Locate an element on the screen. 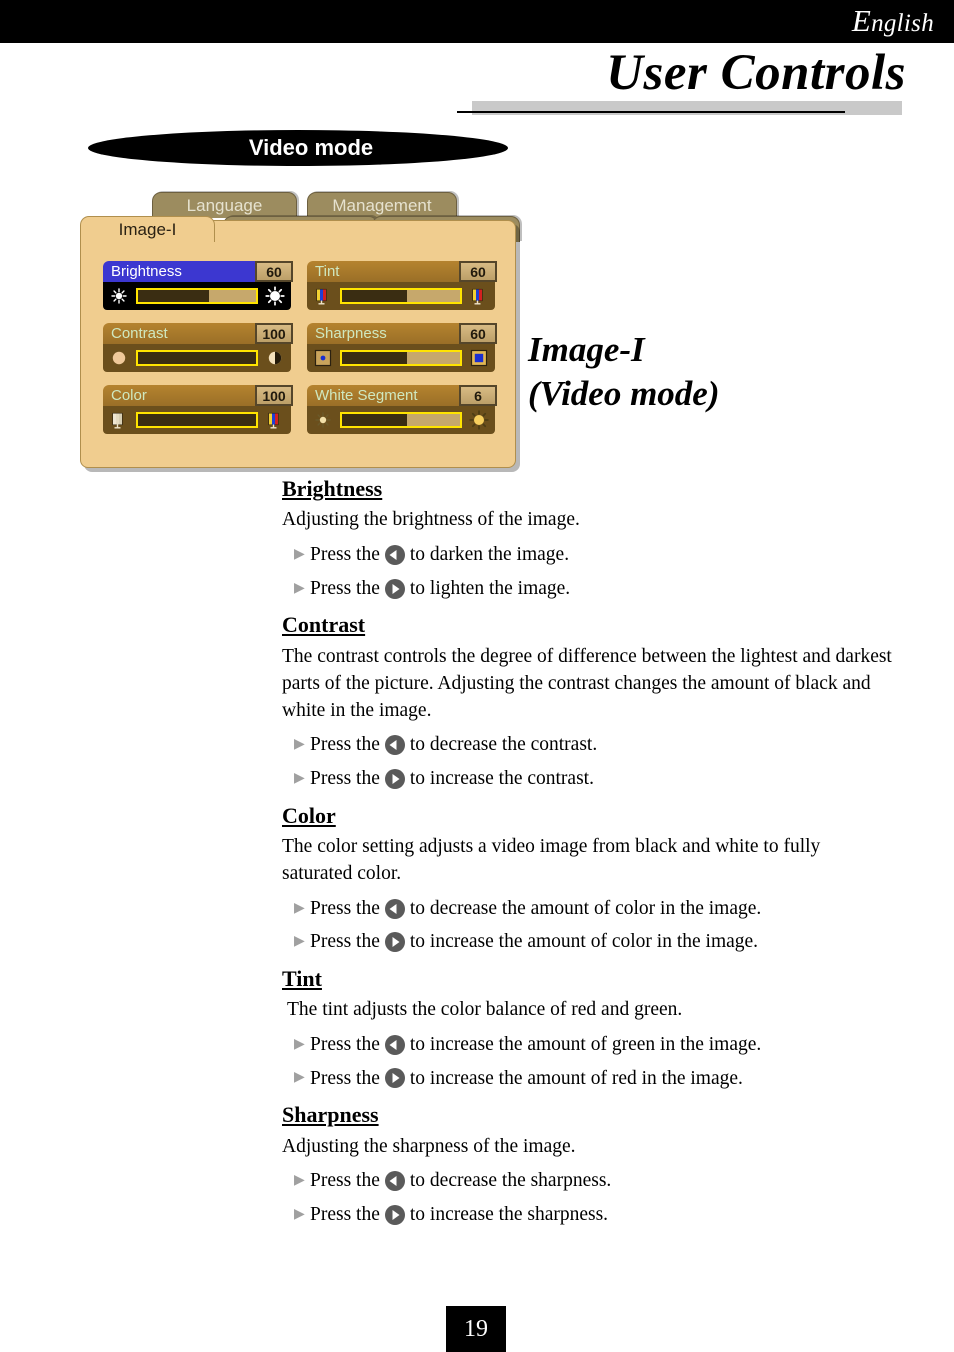 This screenshot has width=954, height=1352. header-band: English is located at coordinates (477, 21).